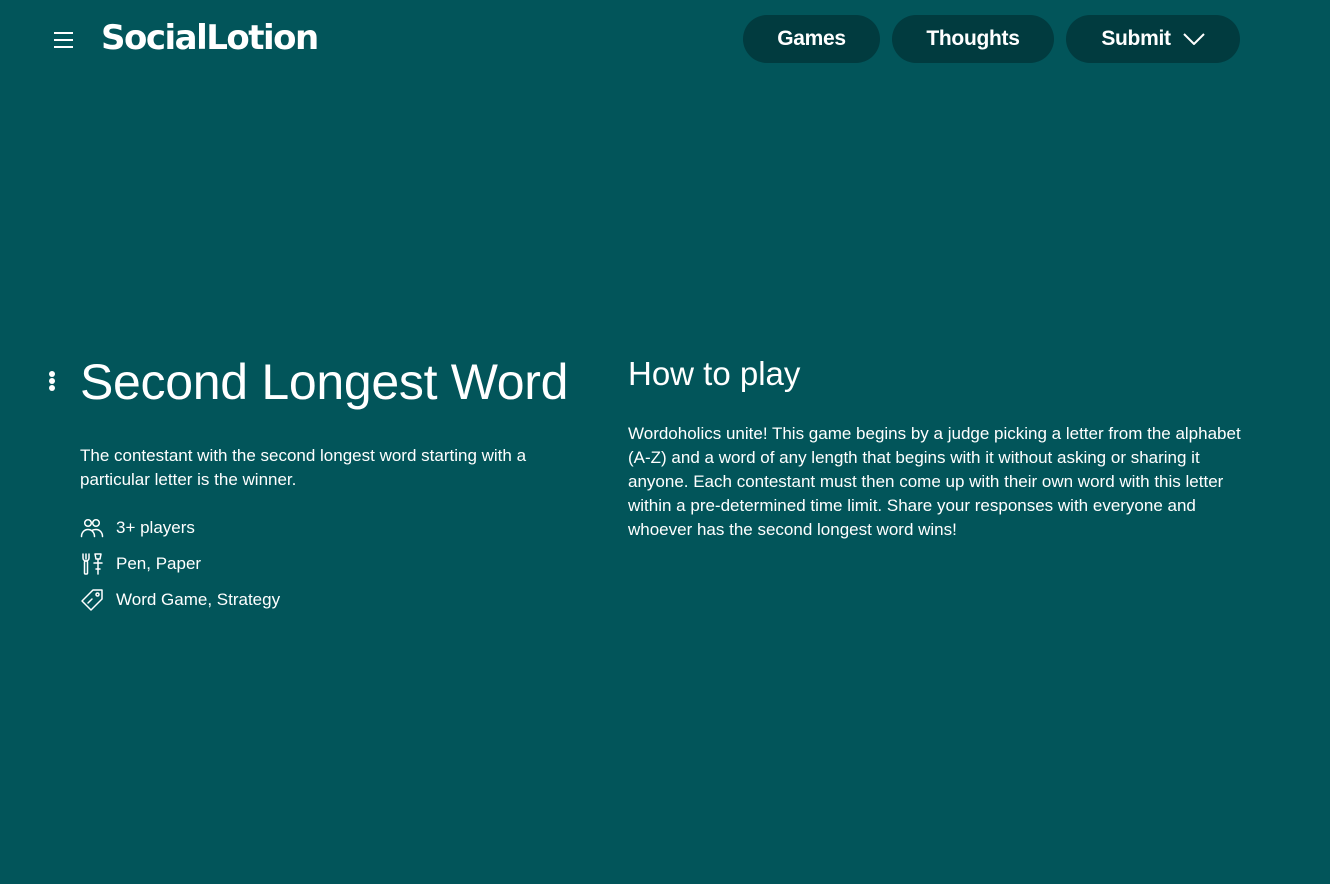  I want to click on chevron-down-icon, so click(1193, 39).